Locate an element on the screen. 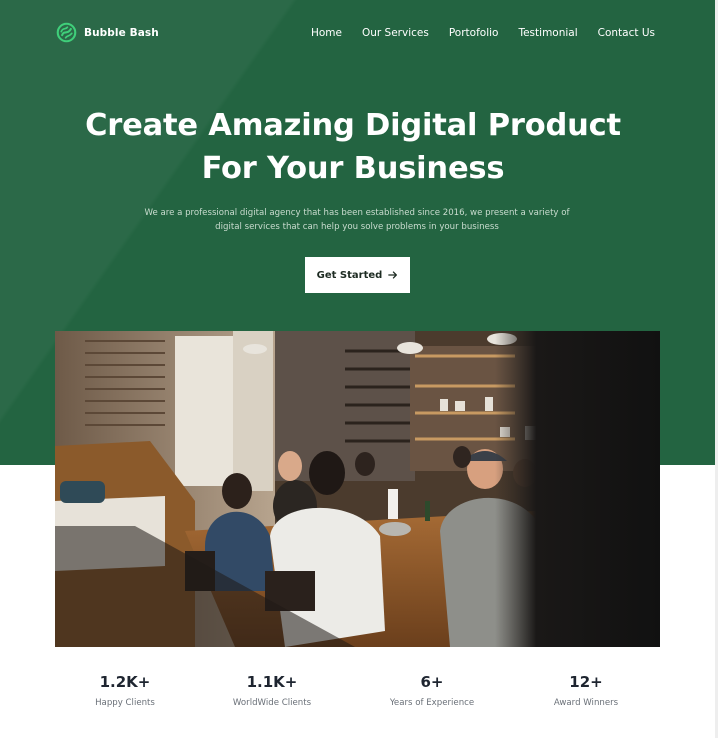  nav-home: Home is located at coordinates (326, 33).